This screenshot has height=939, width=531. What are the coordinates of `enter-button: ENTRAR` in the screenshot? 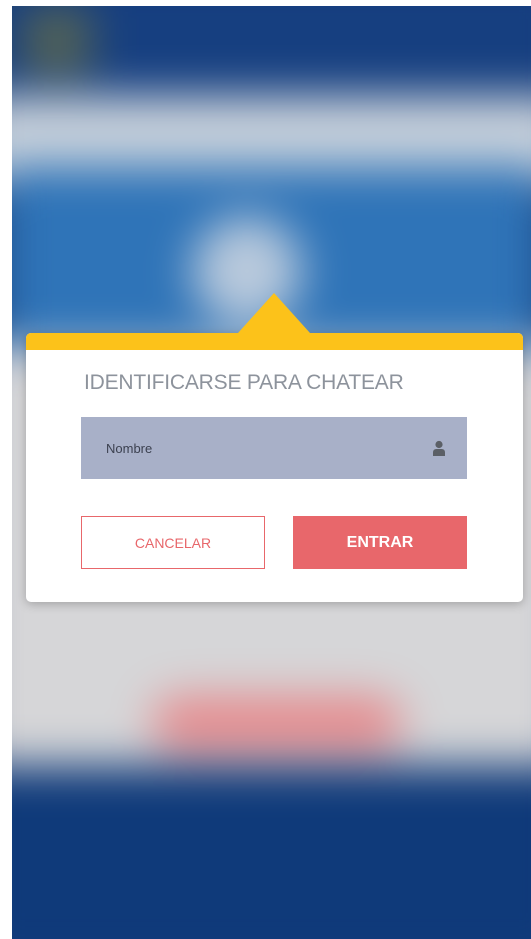 It's located at (380, 542).